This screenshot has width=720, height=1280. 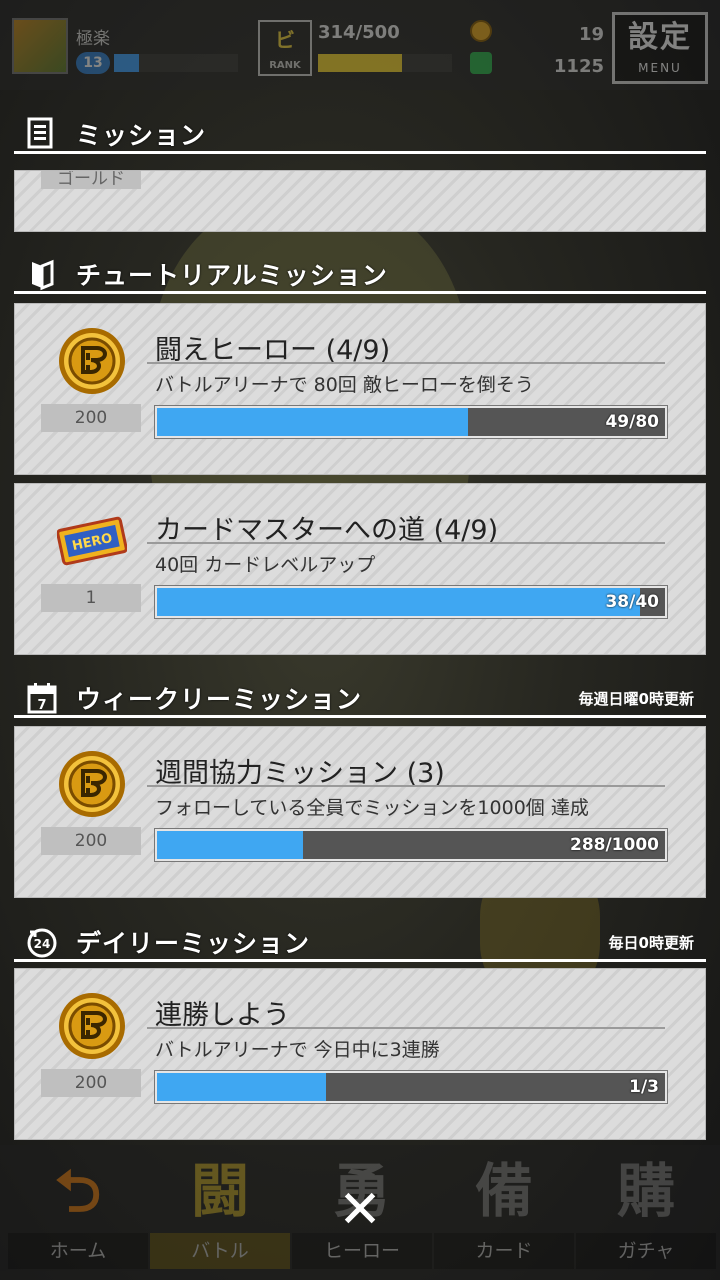 I want to click on header-divider, so click(x=360, y=152).